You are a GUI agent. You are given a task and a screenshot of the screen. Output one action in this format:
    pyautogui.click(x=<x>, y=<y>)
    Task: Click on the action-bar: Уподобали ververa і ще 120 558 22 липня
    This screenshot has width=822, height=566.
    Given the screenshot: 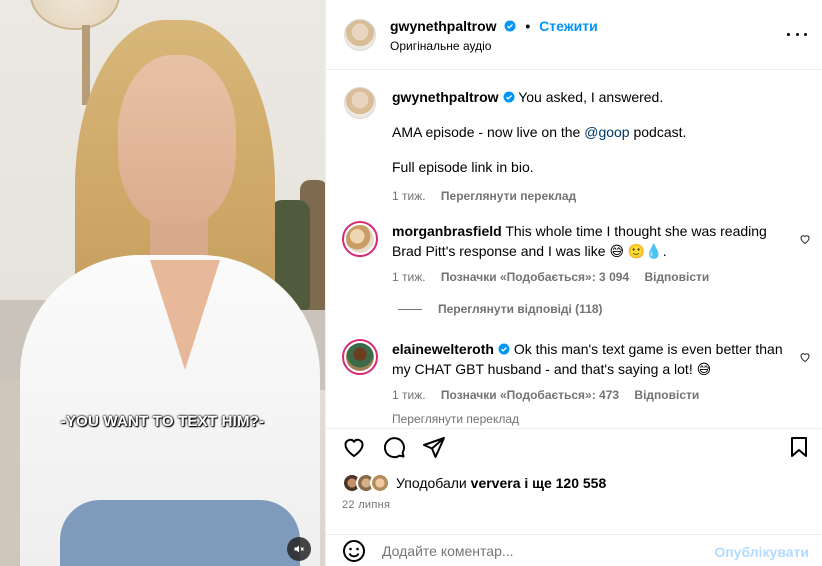 What is the action you would take?
    pyautogui.click(x=574, y=478)
    